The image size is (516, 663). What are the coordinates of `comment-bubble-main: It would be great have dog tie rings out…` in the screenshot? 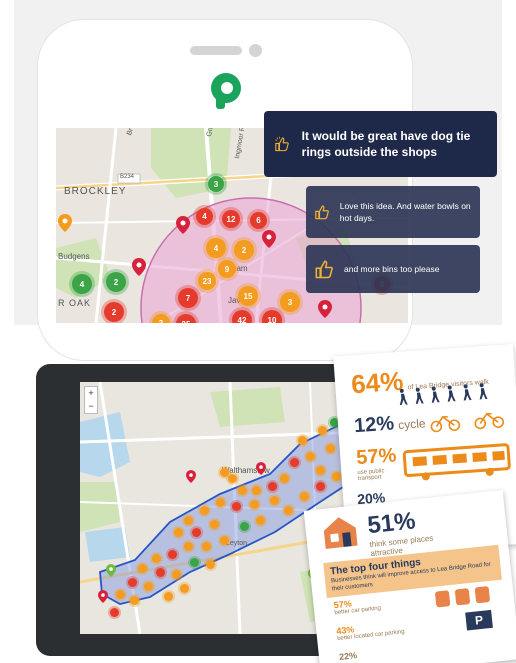 It's located at (380, 144).